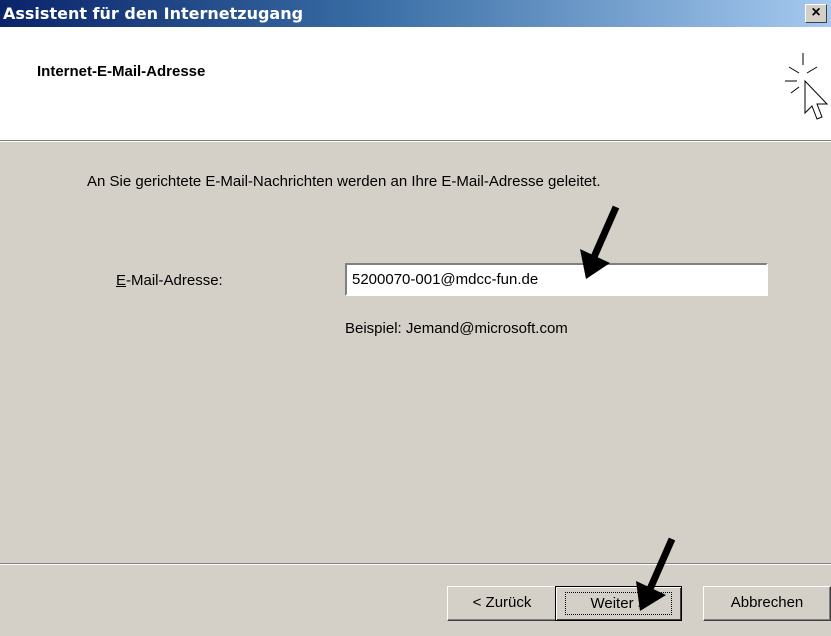  I want to click on back-button: < Zurück, so click(502, 603).